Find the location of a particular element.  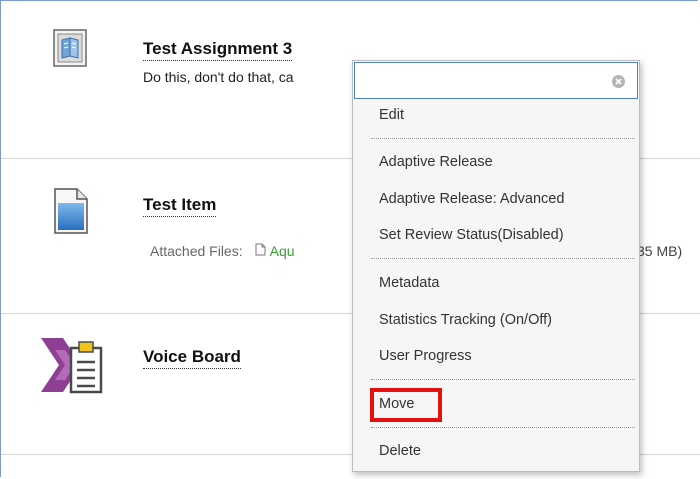

menu-item-statistics-tracking: Statistics Tracking (On/Off) is located at coordinates (465, 320).